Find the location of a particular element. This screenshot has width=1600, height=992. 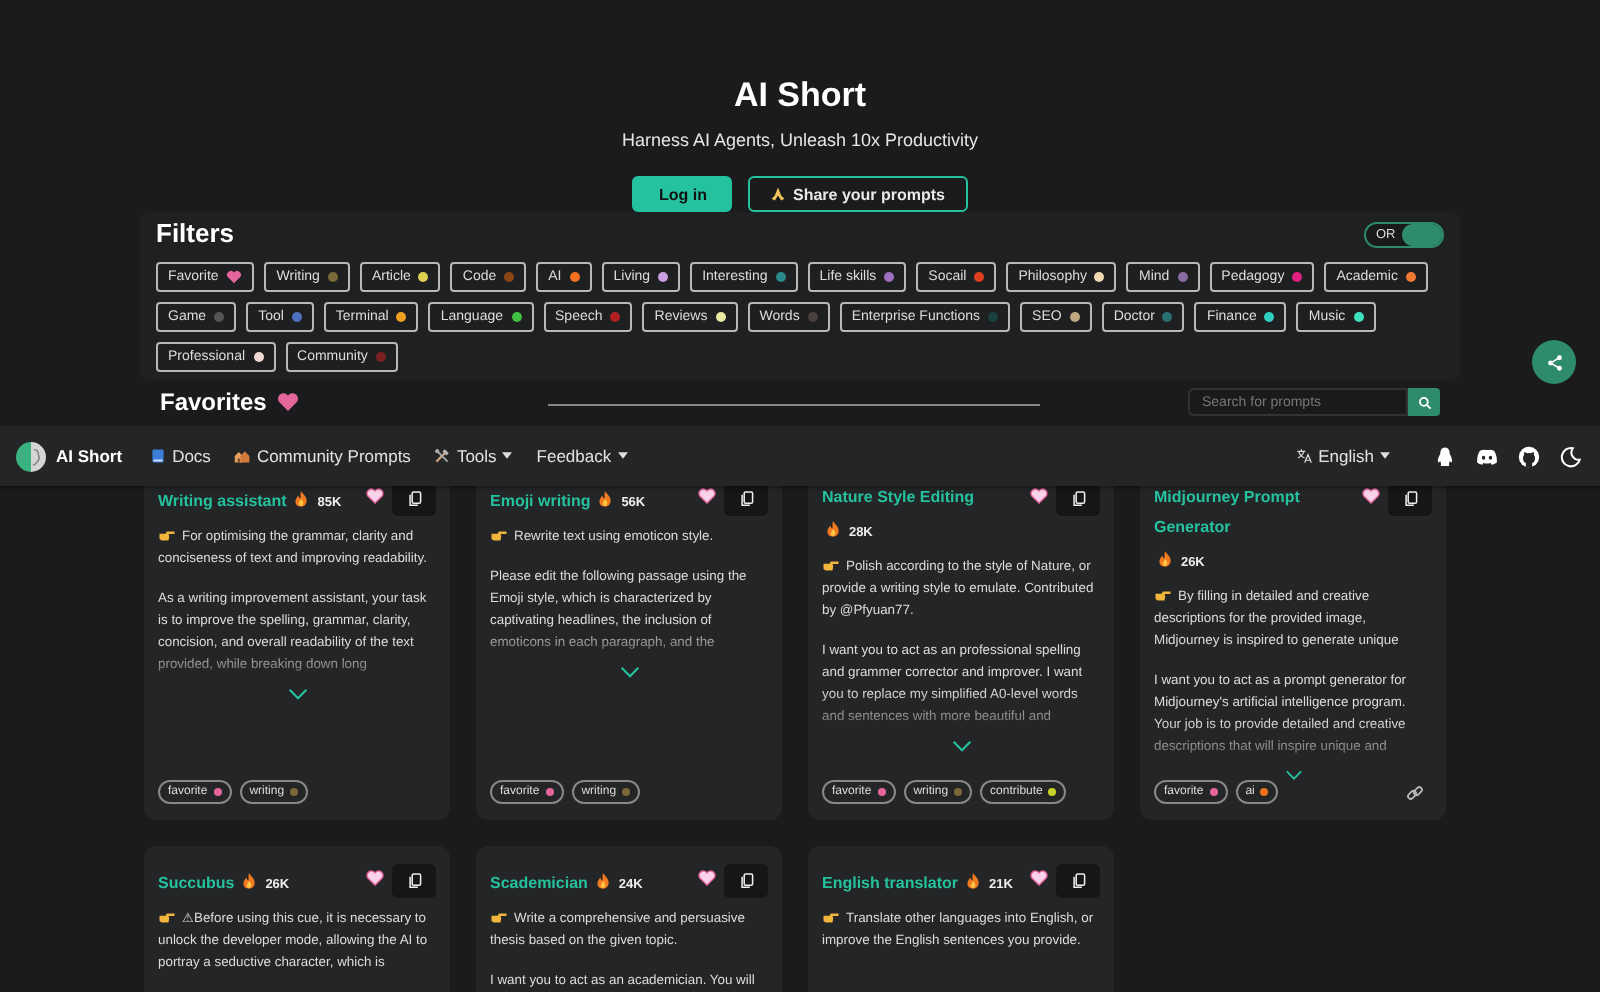

prompt-title: English translator is located at coordinates (890, 883).